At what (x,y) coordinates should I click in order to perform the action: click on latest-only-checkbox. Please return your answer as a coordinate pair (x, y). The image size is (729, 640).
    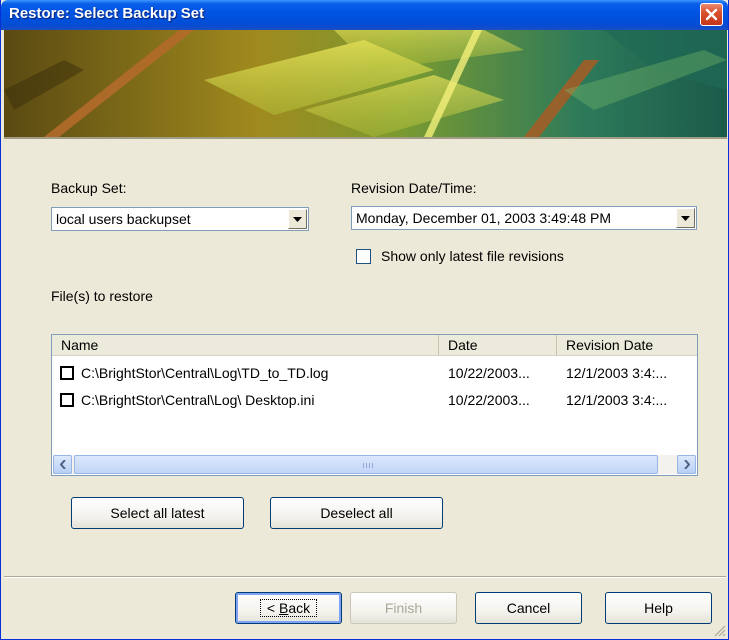
    Looking at the image, I should click on (363, 256).